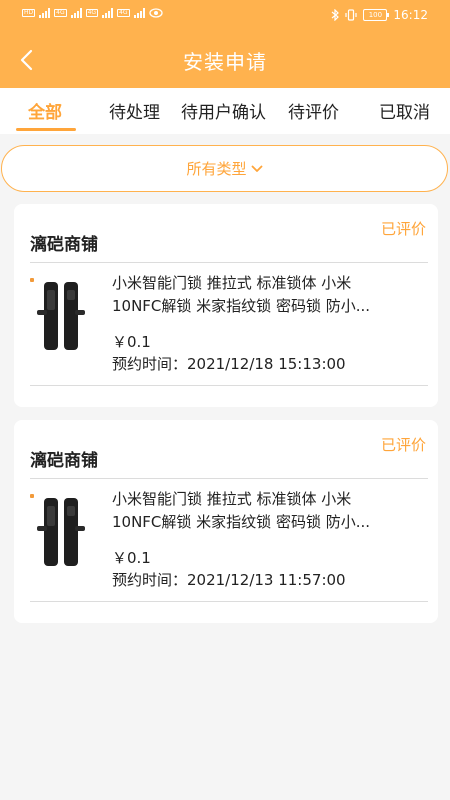  I want to click on status-bar: HD 4G 4G 4G 100 16:12, so click(225, 16).